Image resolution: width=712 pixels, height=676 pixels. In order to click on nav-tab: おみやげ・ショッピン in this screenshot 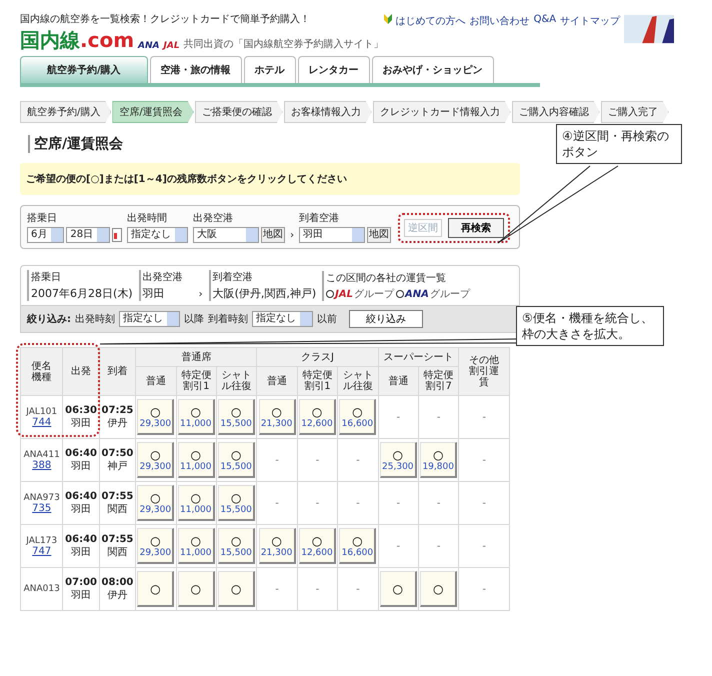, I will do `click(433, 69)`.